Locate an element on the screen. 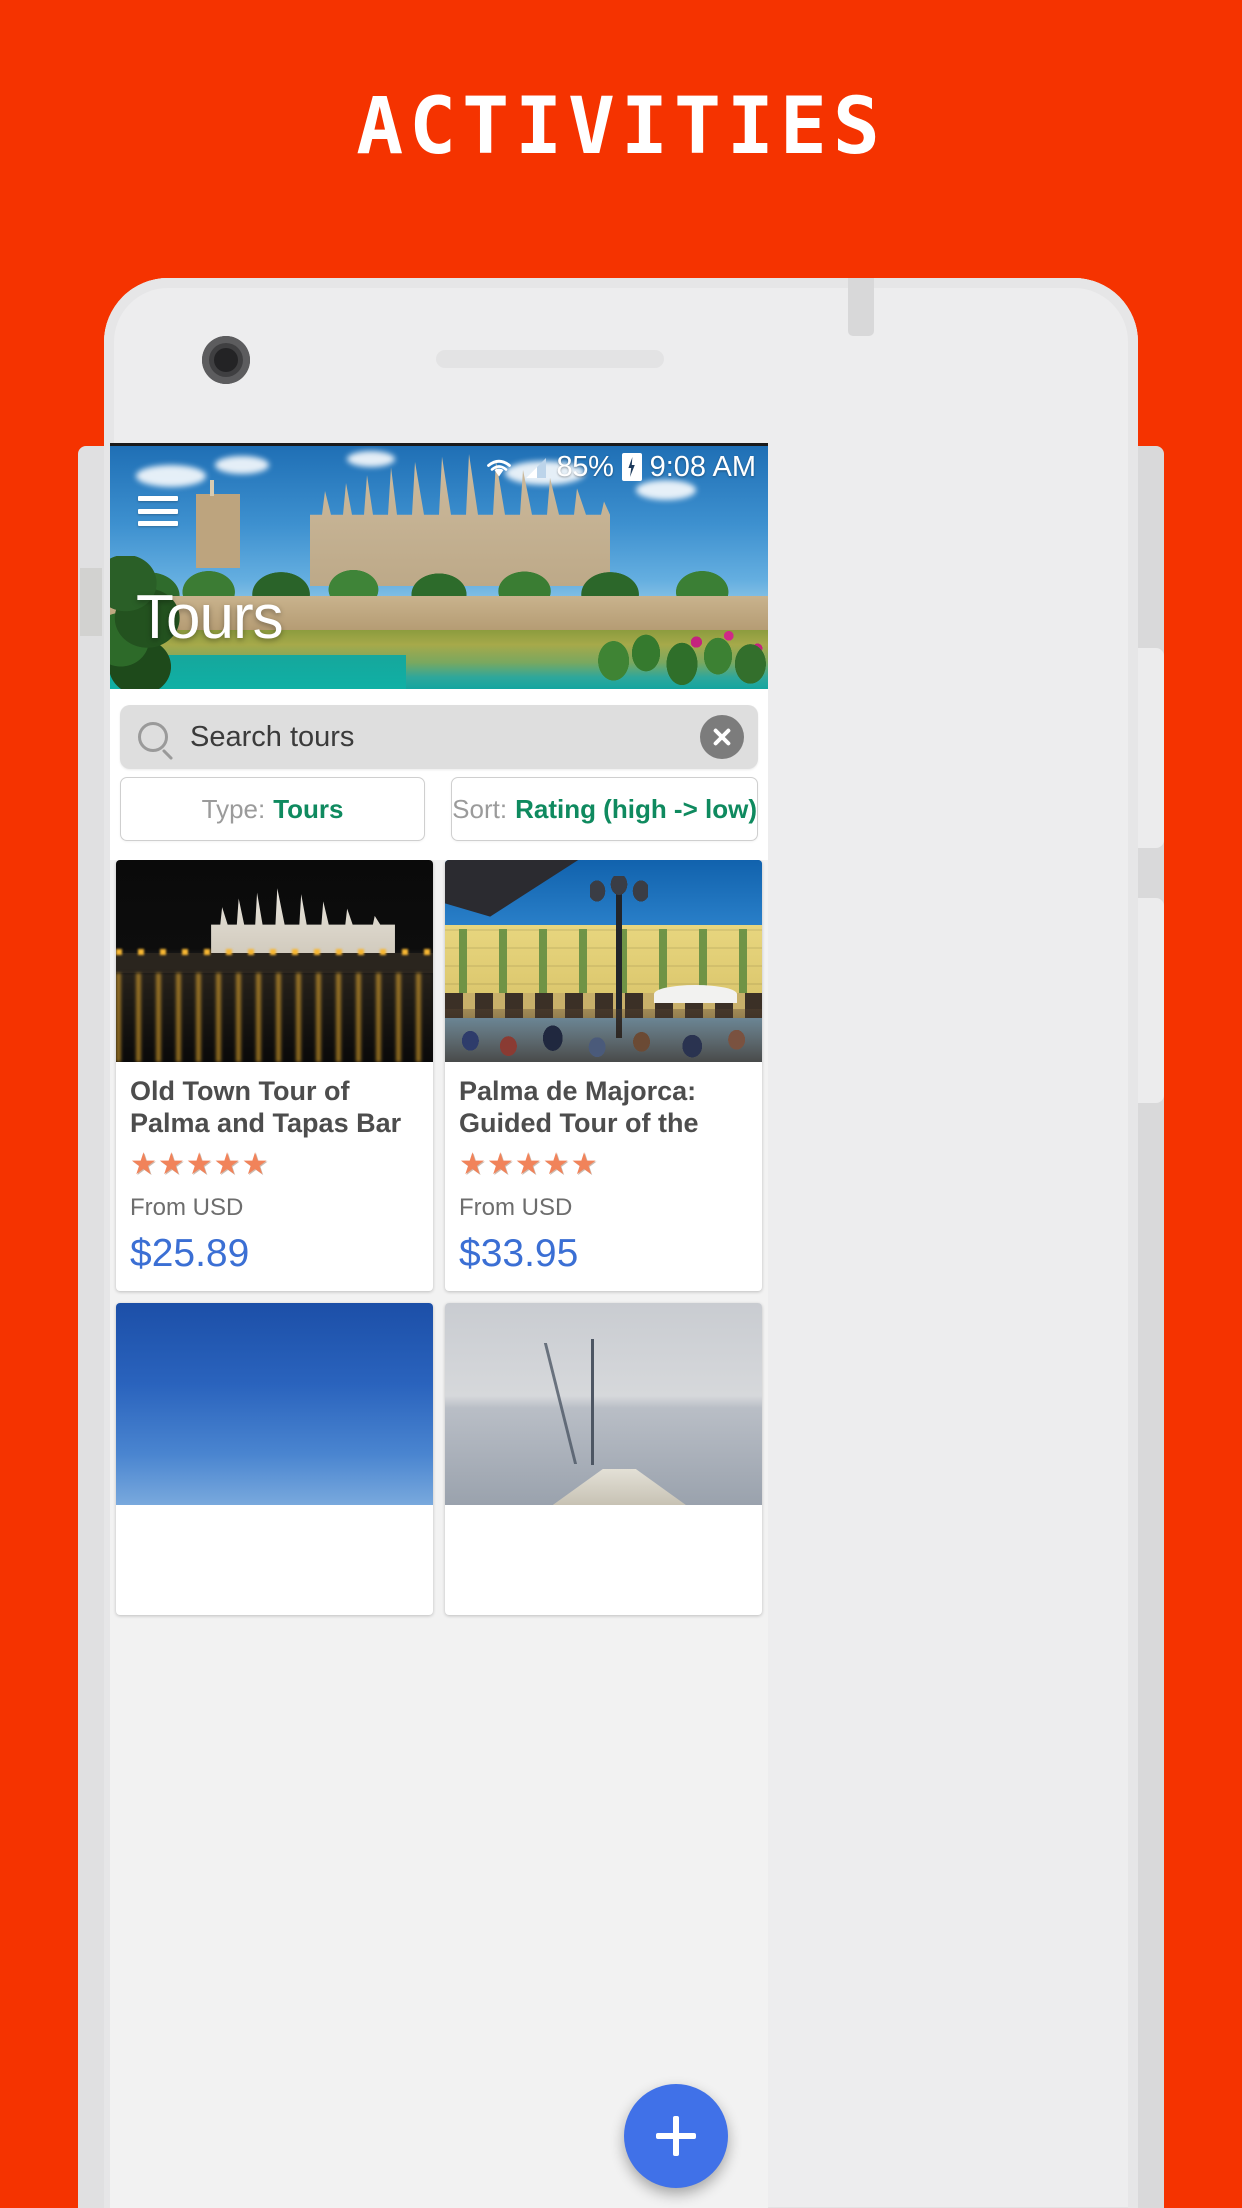 Image resolution: width=1242 pixels, height=2208 pixels. filter-type-value: Tours is located at coordinates (308, 808).